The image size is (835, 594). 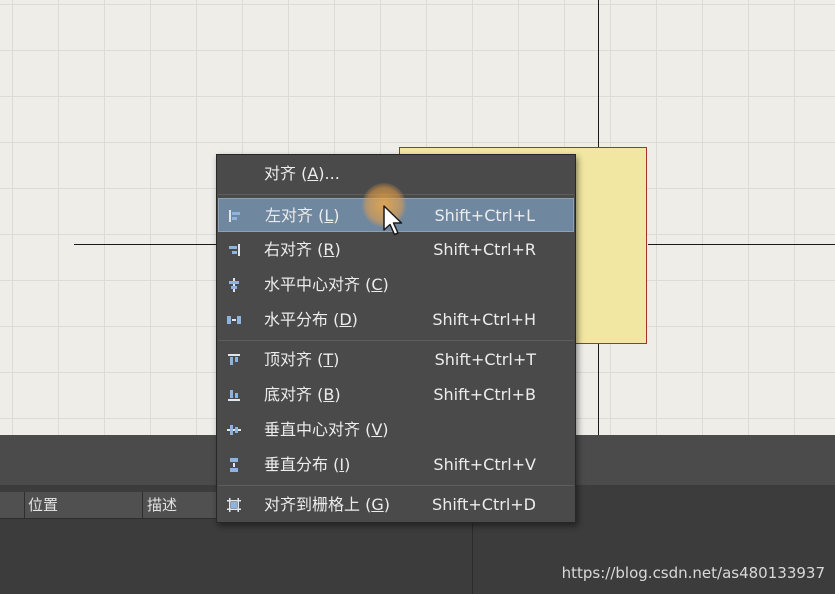 I want to click on origin-axis-horizontal-left, so click(x=149, y=244).